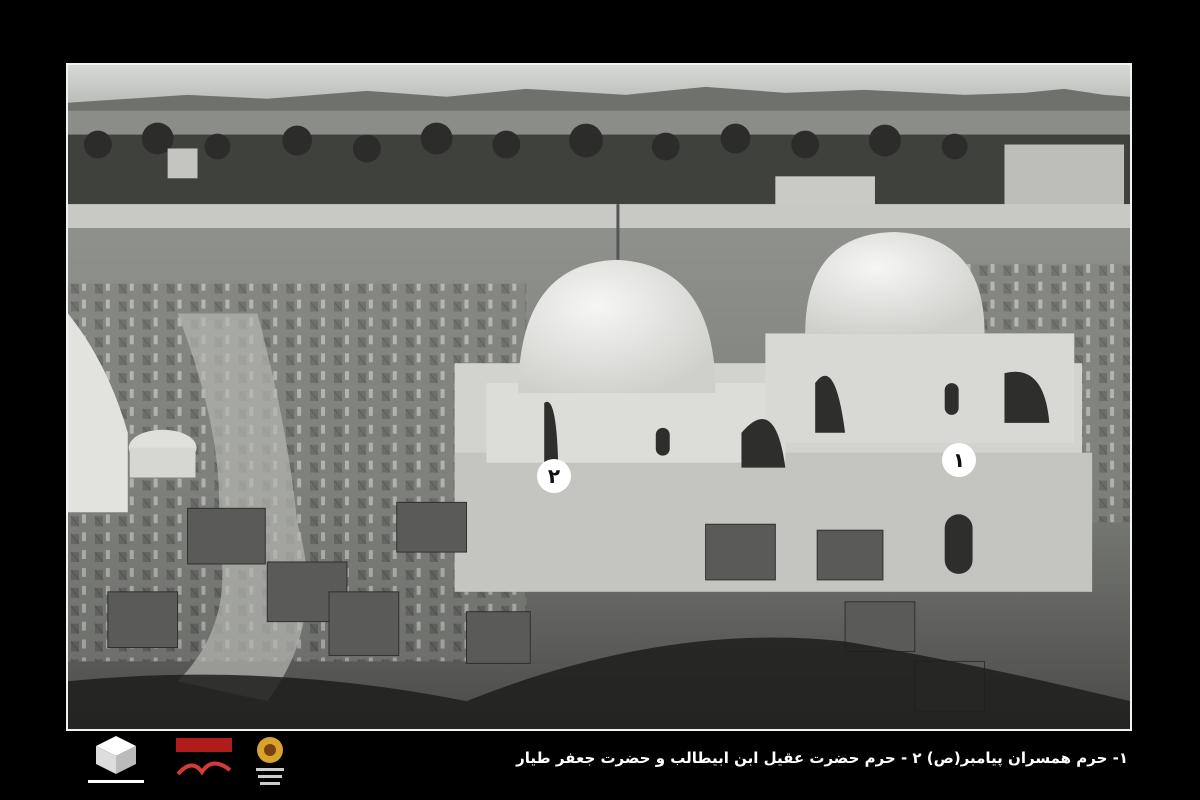 The height and width of the screenshot is (800, 1200). What do you see at coordinates (554, 476) in the screenshot?
I see `marker-2: ۲` at bounding box center [554, 476].